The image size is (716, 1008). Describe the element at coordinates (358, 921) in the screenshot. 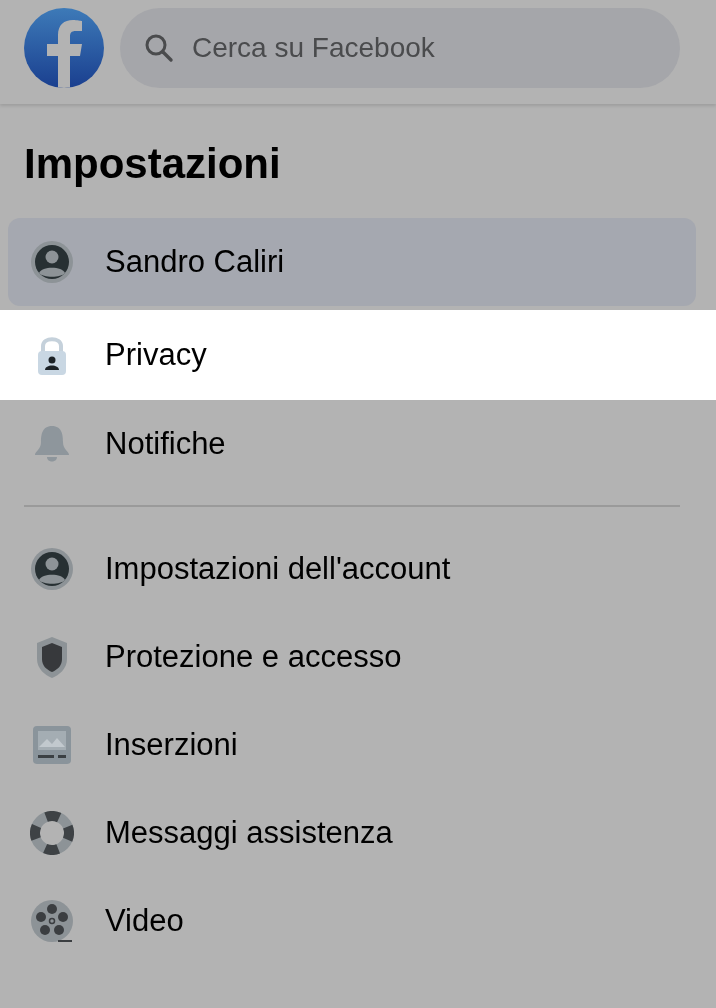

I see `menu-item: Video` at that location.